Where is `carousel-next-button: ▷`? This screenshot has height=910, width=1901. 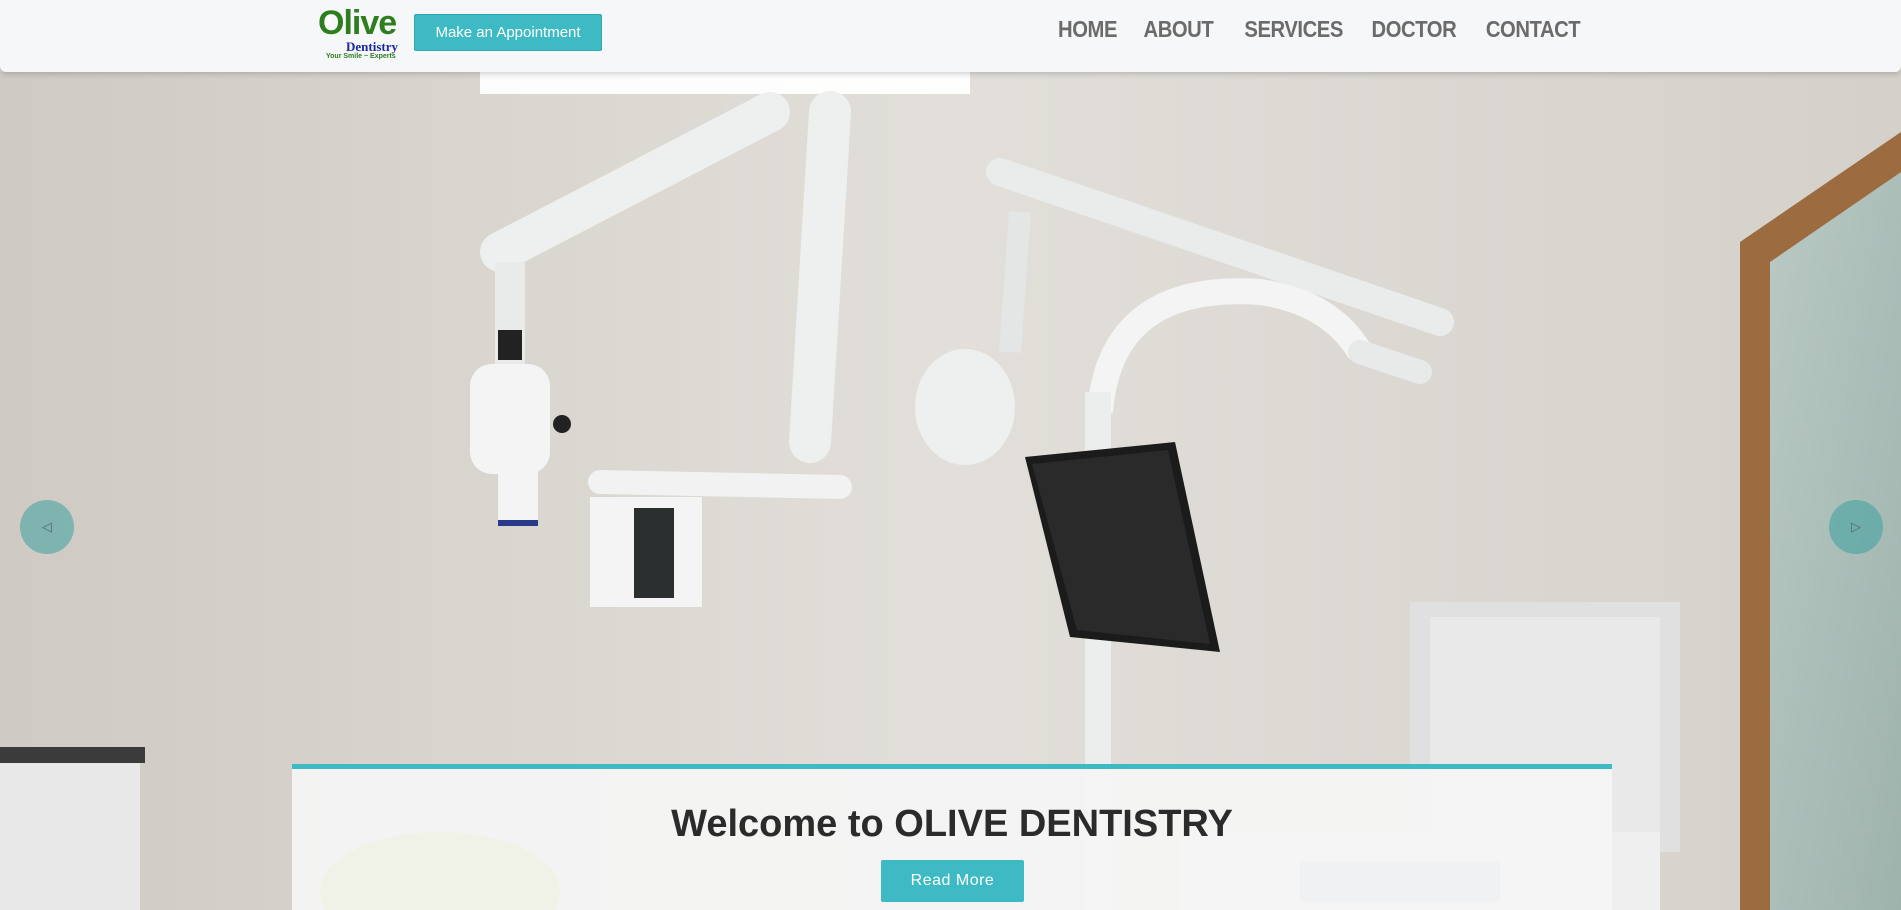
carousel-next-button: ▷ is located at coordinates (1856, 527).